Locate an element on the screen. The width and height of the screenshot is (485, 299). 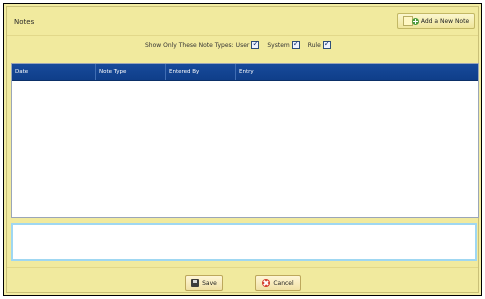
filter-user-label: User is located at coordinates (242, 45).